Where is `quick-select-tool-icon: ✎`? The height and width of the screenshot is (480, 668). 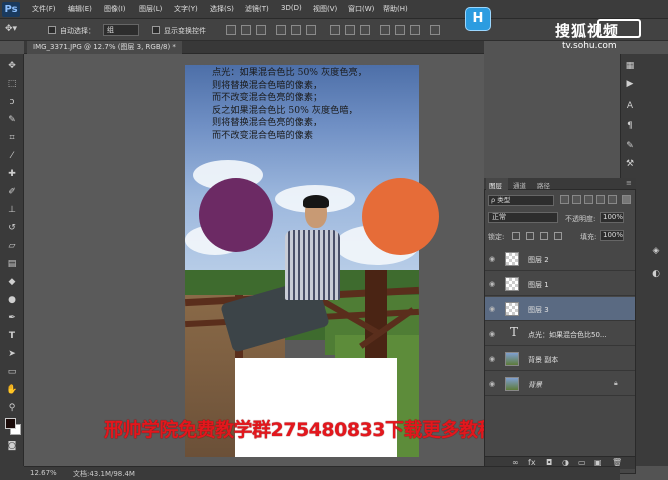 quick-select-tool-icon: ✎ is located at coordinates (12, 120).